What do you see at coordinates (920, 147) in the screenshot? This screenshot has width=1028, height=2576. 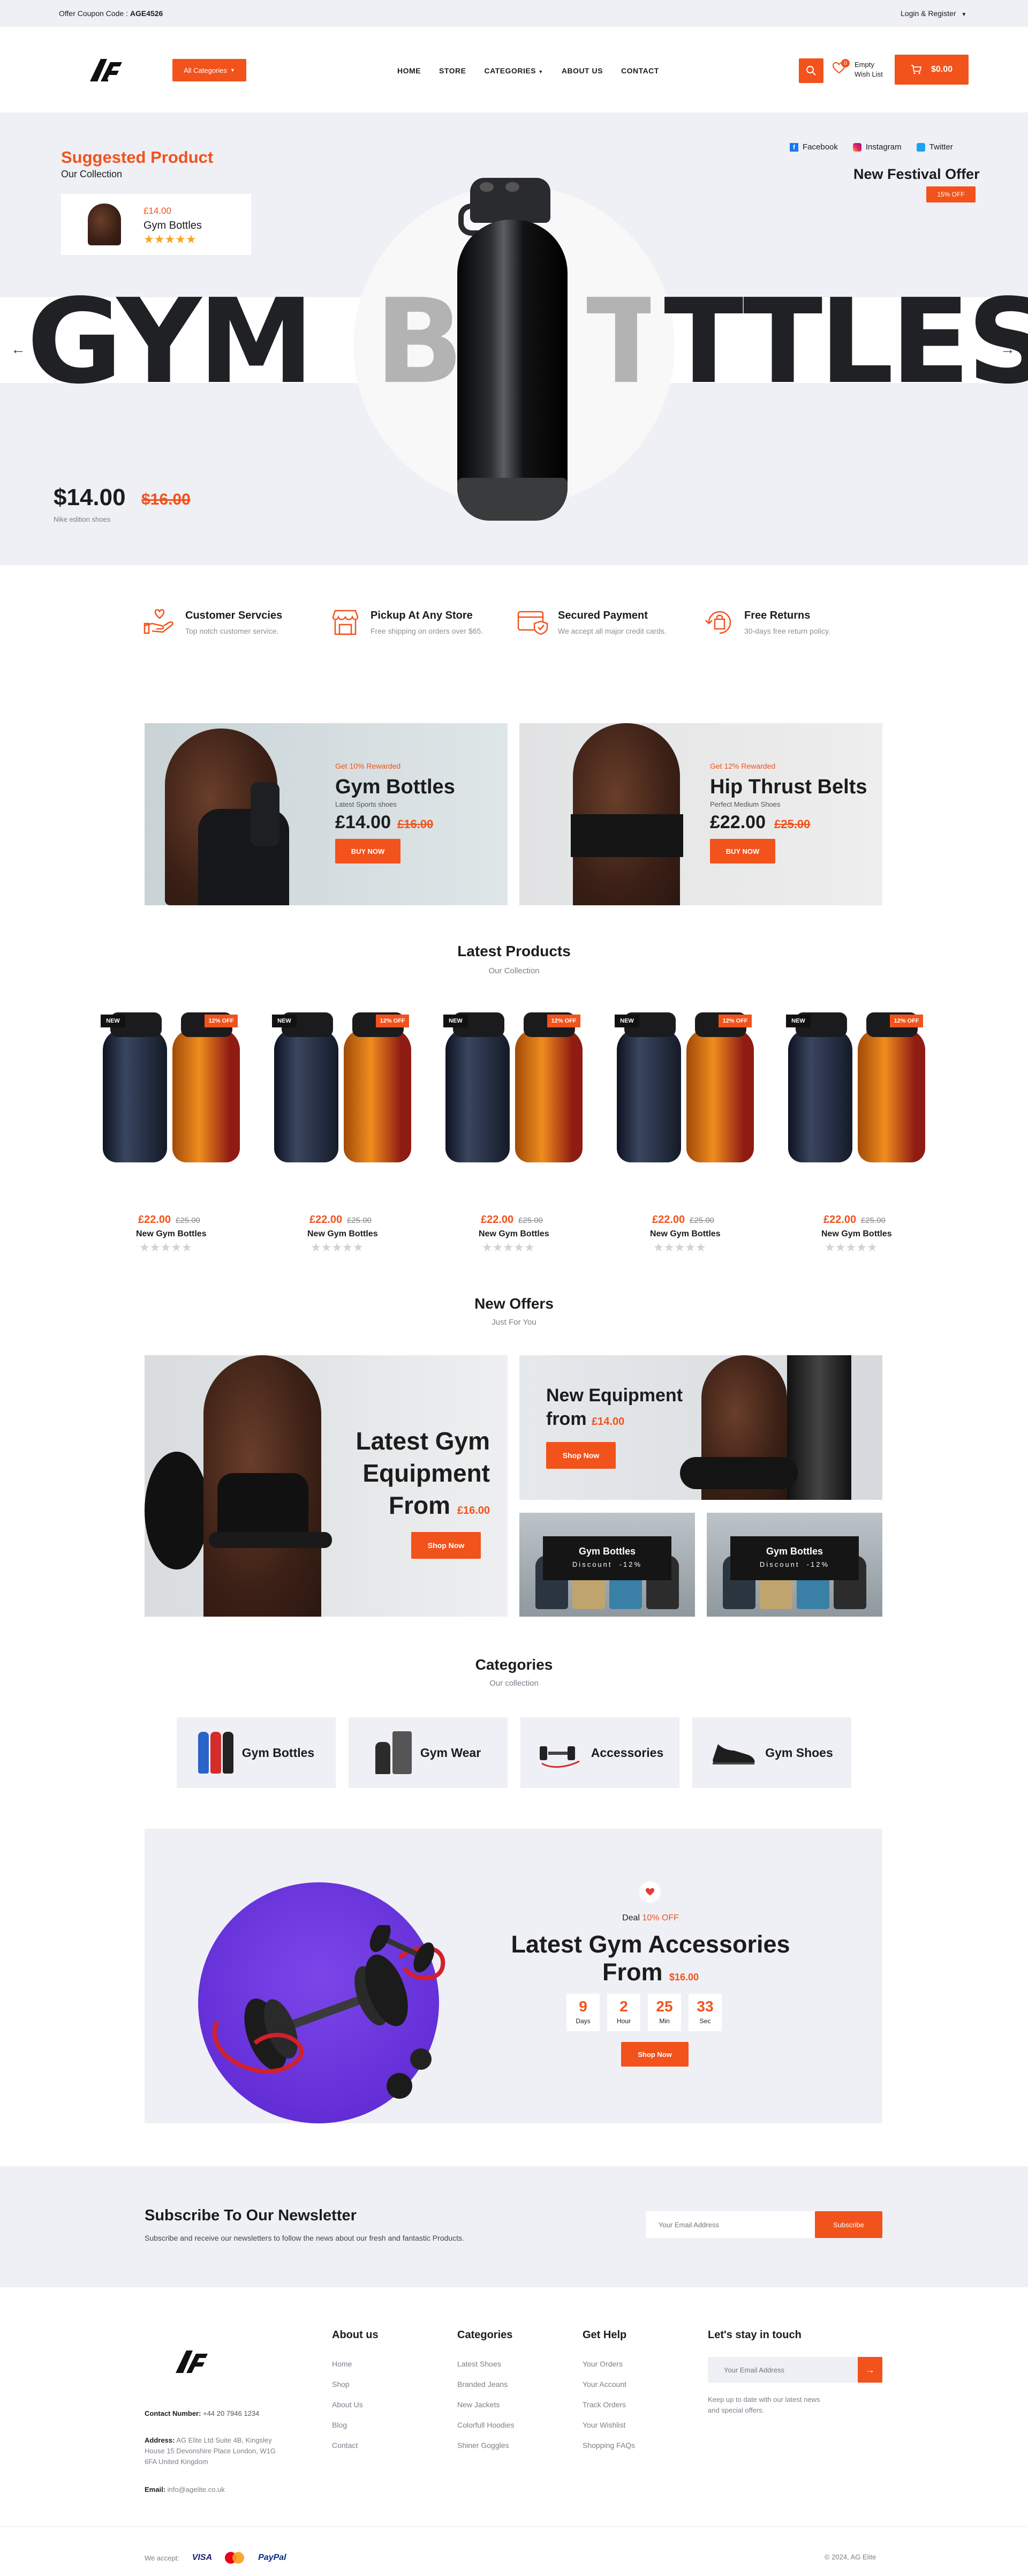 I see `twitter-icon` at bounding box center [920, 147].